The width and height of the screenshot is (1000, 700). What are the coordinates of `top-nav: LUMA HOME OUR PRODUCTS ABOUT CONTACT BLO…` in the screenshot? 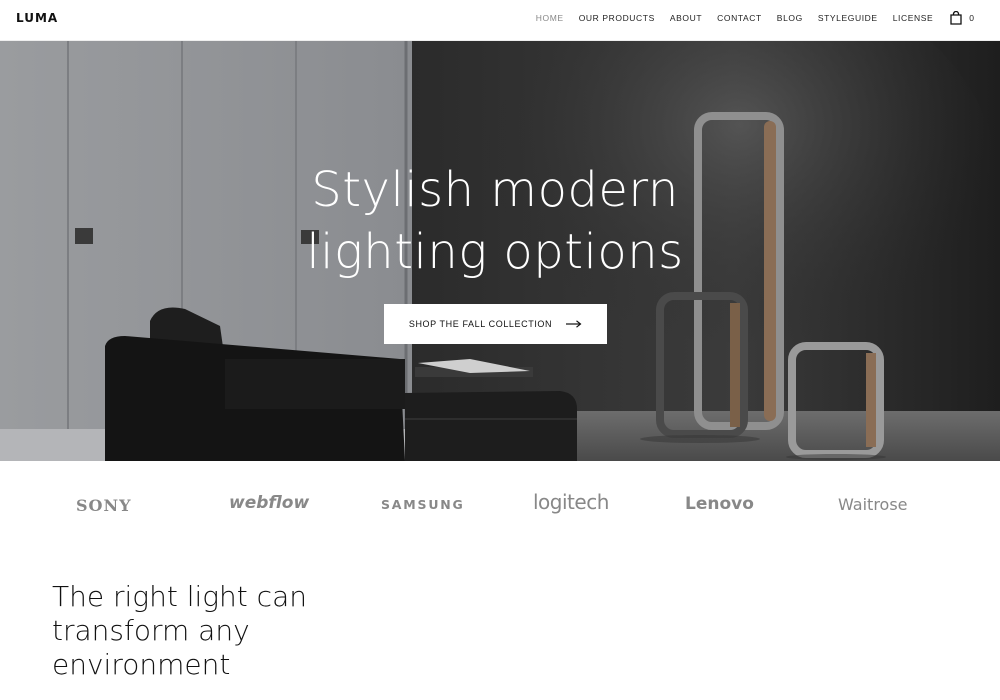 It's located at (500, 20).